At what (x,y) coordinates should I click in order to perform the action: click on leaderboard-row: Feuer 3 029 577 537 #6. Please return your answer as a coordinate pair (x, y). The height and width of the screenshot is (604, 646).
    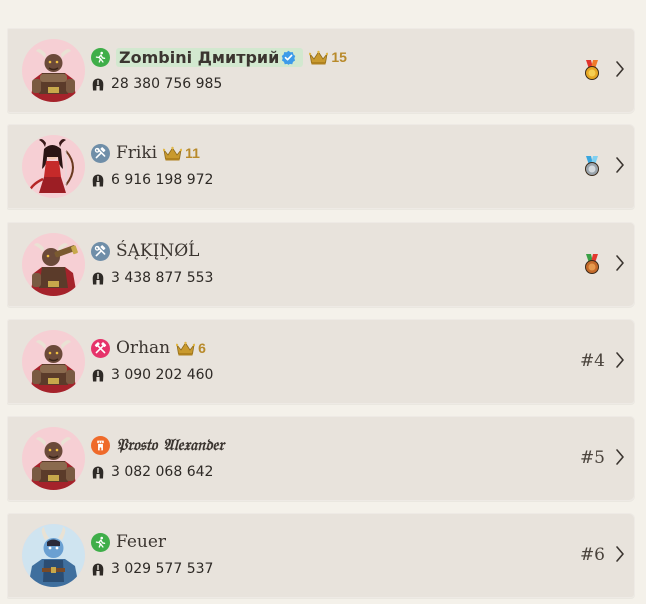
    Looking at the image, I should click on (321, 555).